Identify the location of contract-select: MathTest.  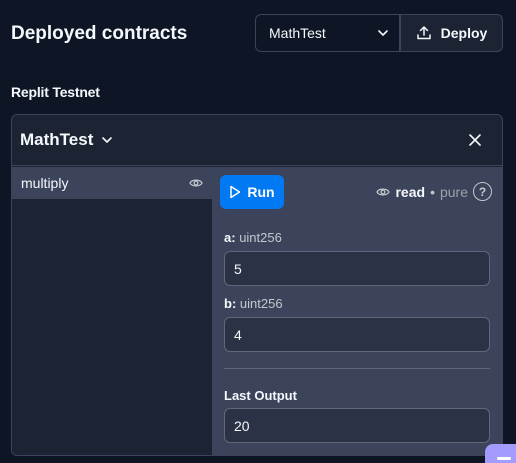
(327, 33).